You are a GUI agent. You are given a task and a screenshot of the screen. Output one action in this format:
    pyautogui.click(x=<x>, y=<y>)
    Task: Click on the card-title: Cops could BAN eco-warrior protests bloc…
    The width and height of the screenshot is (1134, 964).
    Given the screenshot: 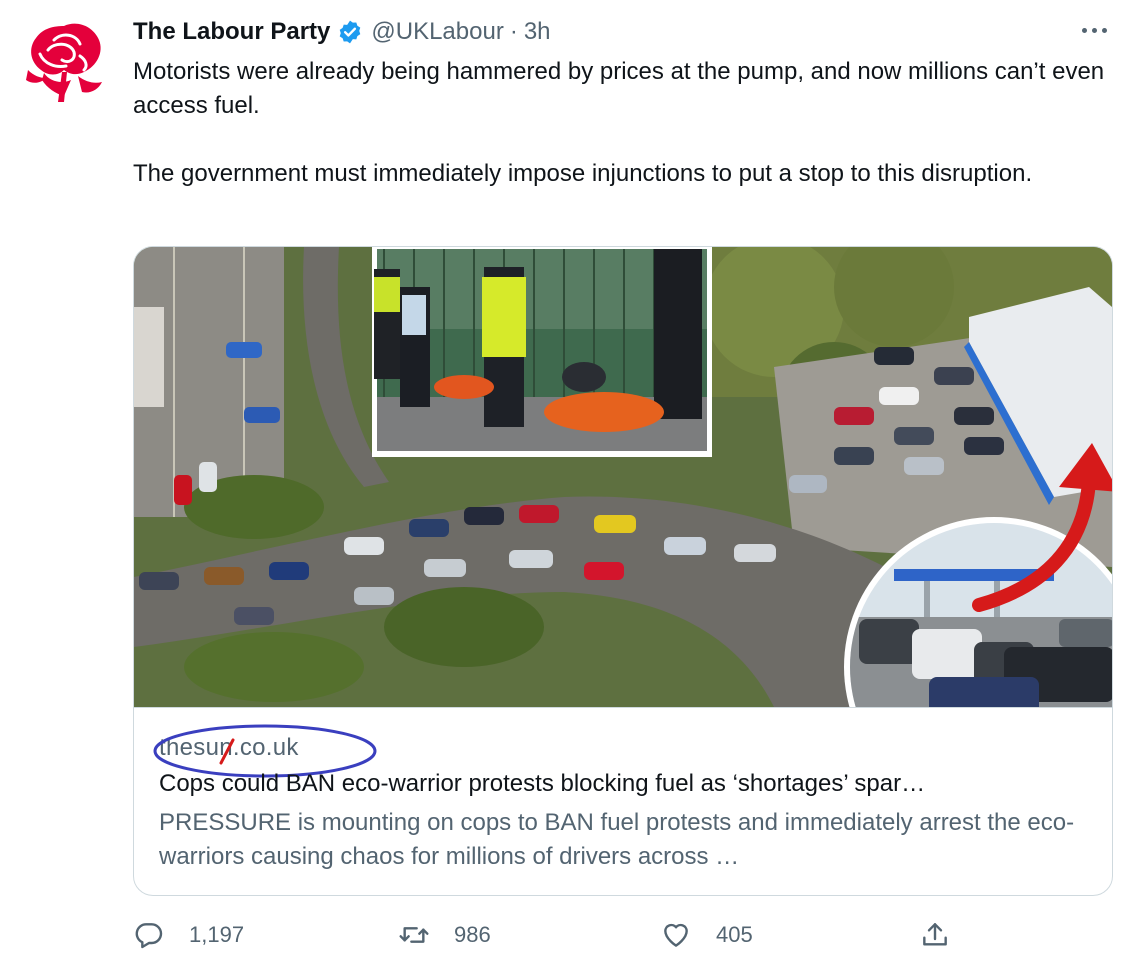 What is the action you would take?
    pyautogui.click(x=542, y=783)
    